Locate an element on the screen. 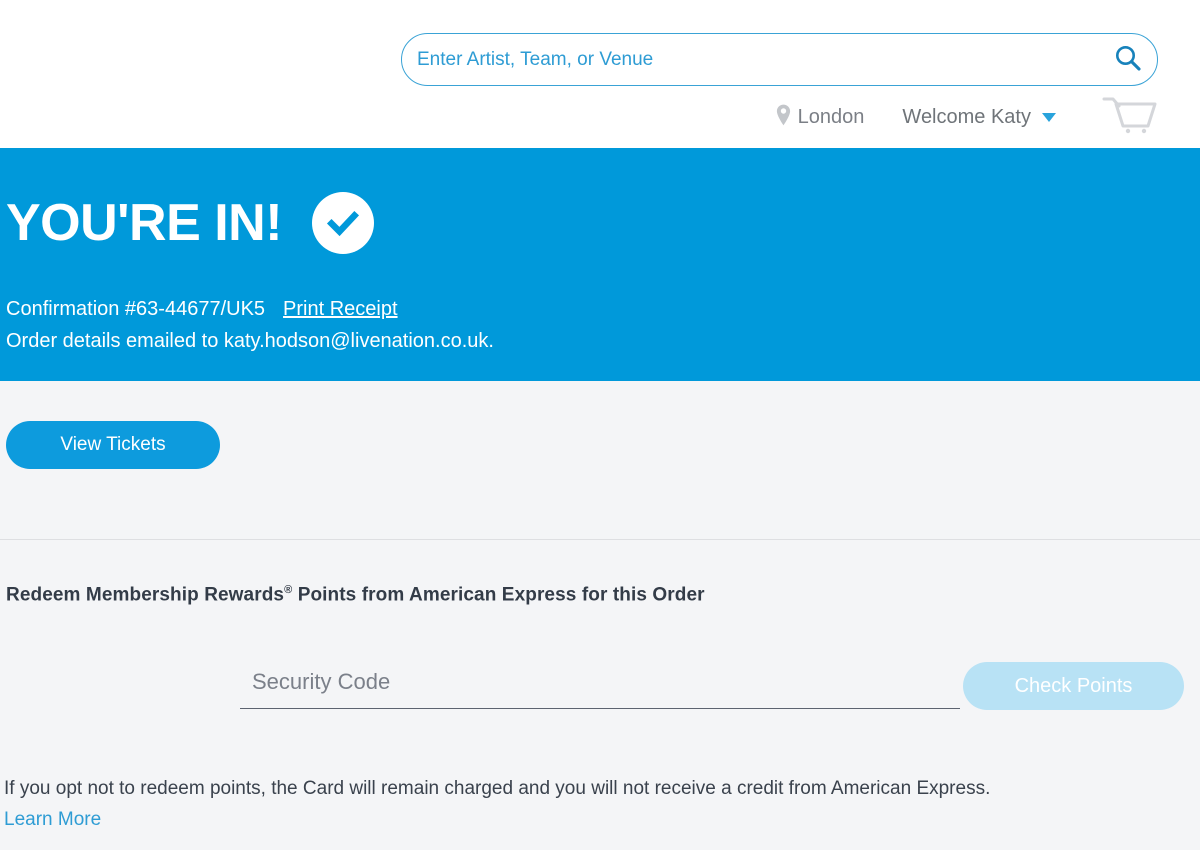 This screenshot has height=850, width=1200. security-code-input is located at coordinates (600, 685).